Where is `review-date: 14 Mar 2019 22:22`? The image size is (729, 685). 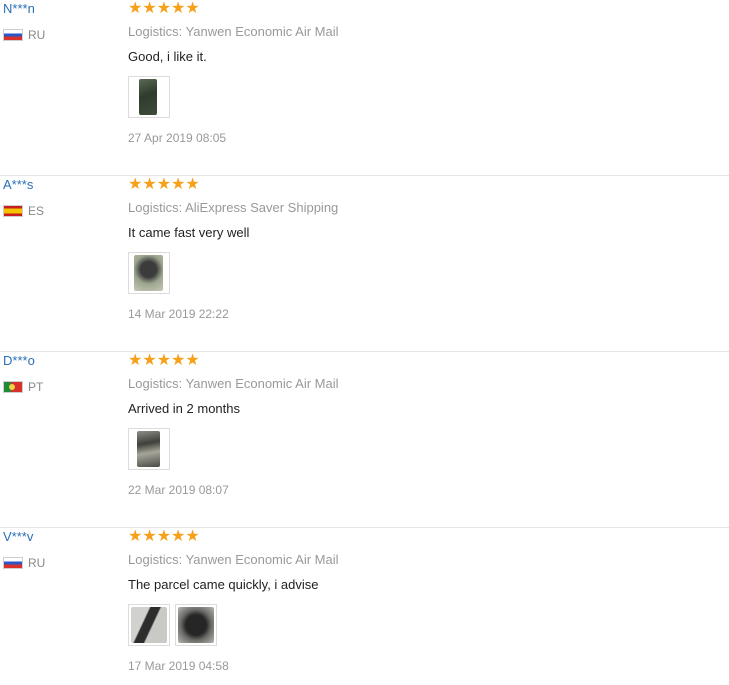 review-date: 14 Mar 2019 22:22 is located at coordinates (178, 314).